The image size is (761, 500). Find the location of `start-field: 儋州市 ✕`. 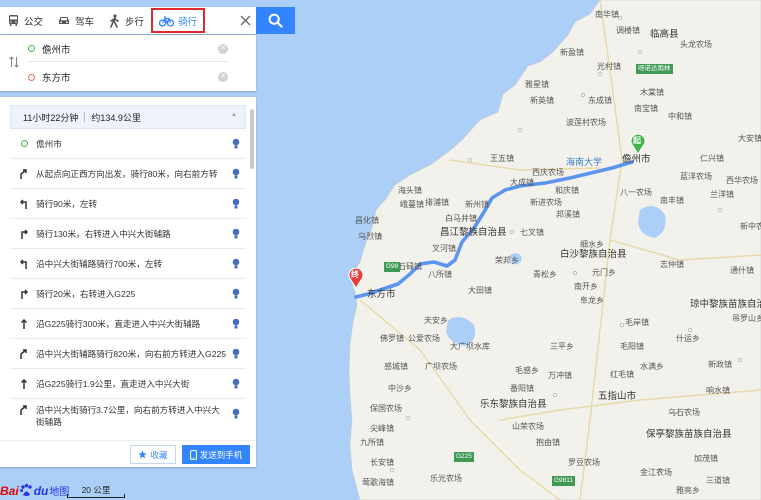

start-field: 儋州市 ✕ is located at coordinates (128, 49).